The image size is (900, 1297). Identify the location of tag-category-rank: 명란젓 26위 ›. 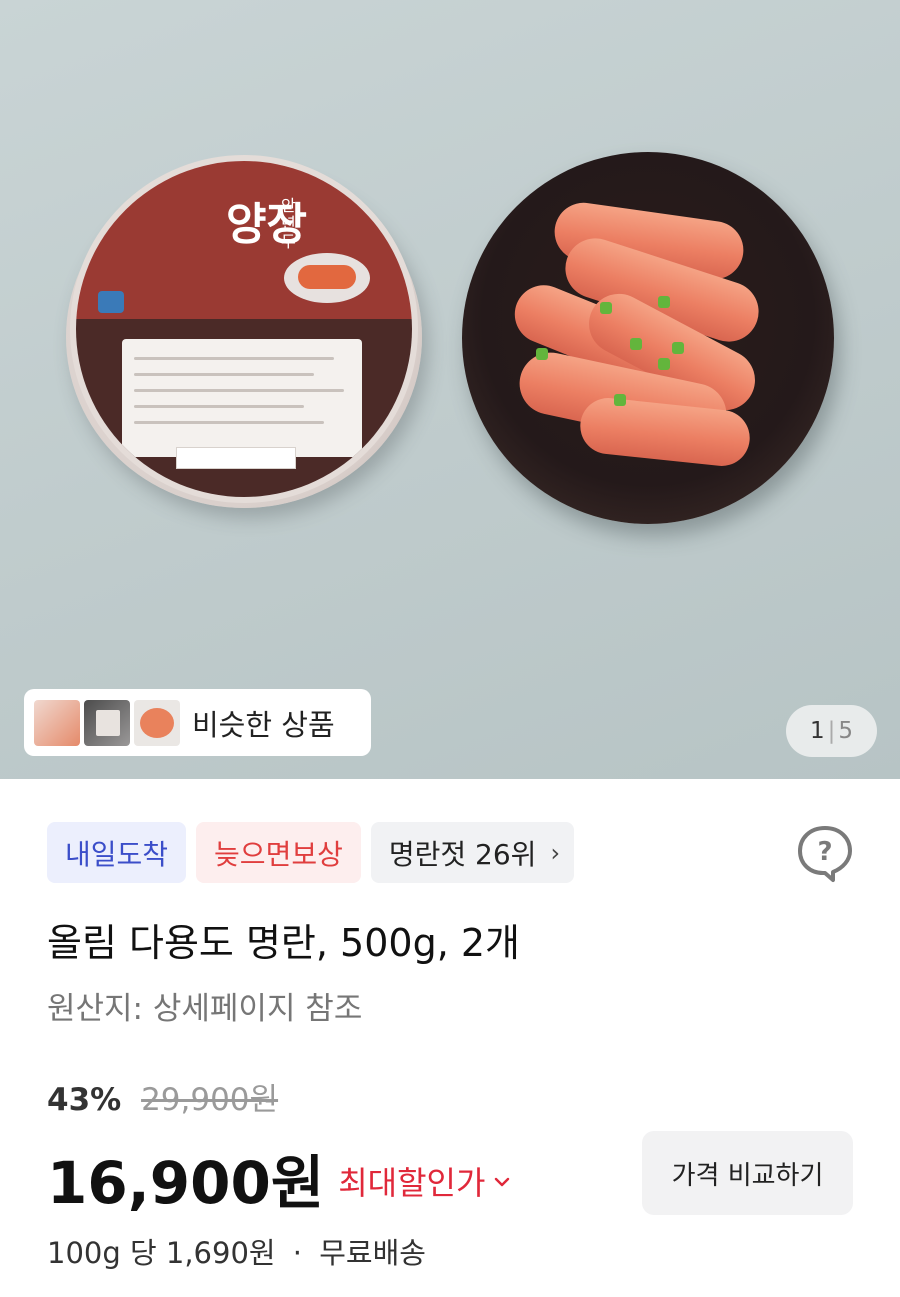
(472, 852).